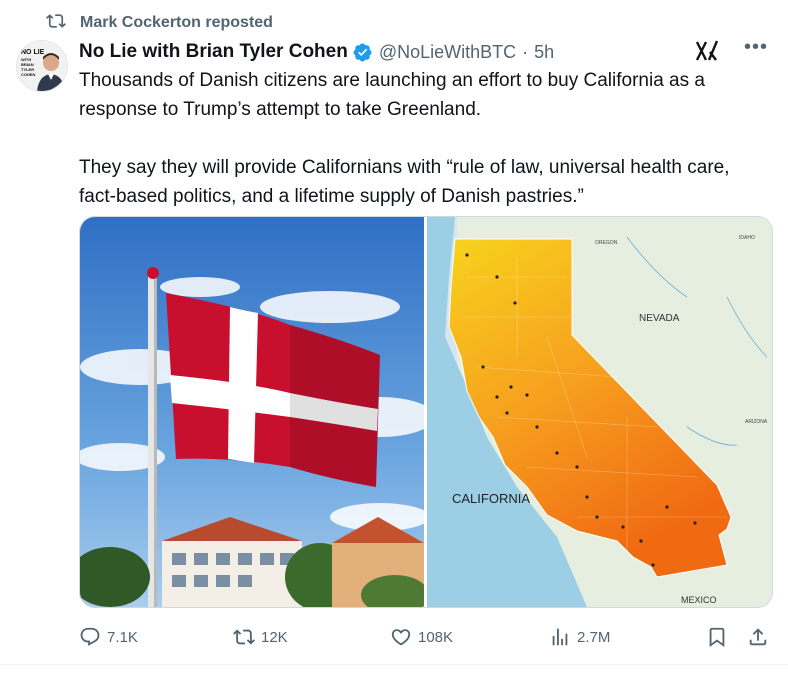 Image resolution: width=788 pixels, height=675 pixels. What do you see at coordinates (176, 22) in the screenshot?
I see `repost-banner-text: Mark Cockerton reposted` at bounding box center [176, 22].